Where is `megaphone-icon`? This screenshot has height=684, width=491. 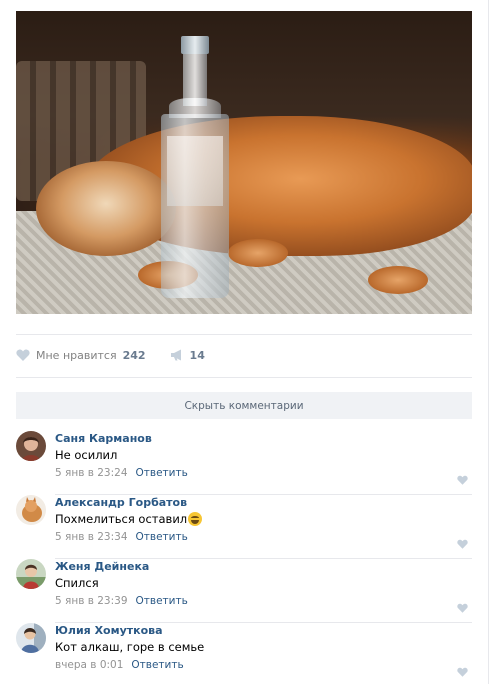
megaphone-icon is located at coordinates (177, 355).